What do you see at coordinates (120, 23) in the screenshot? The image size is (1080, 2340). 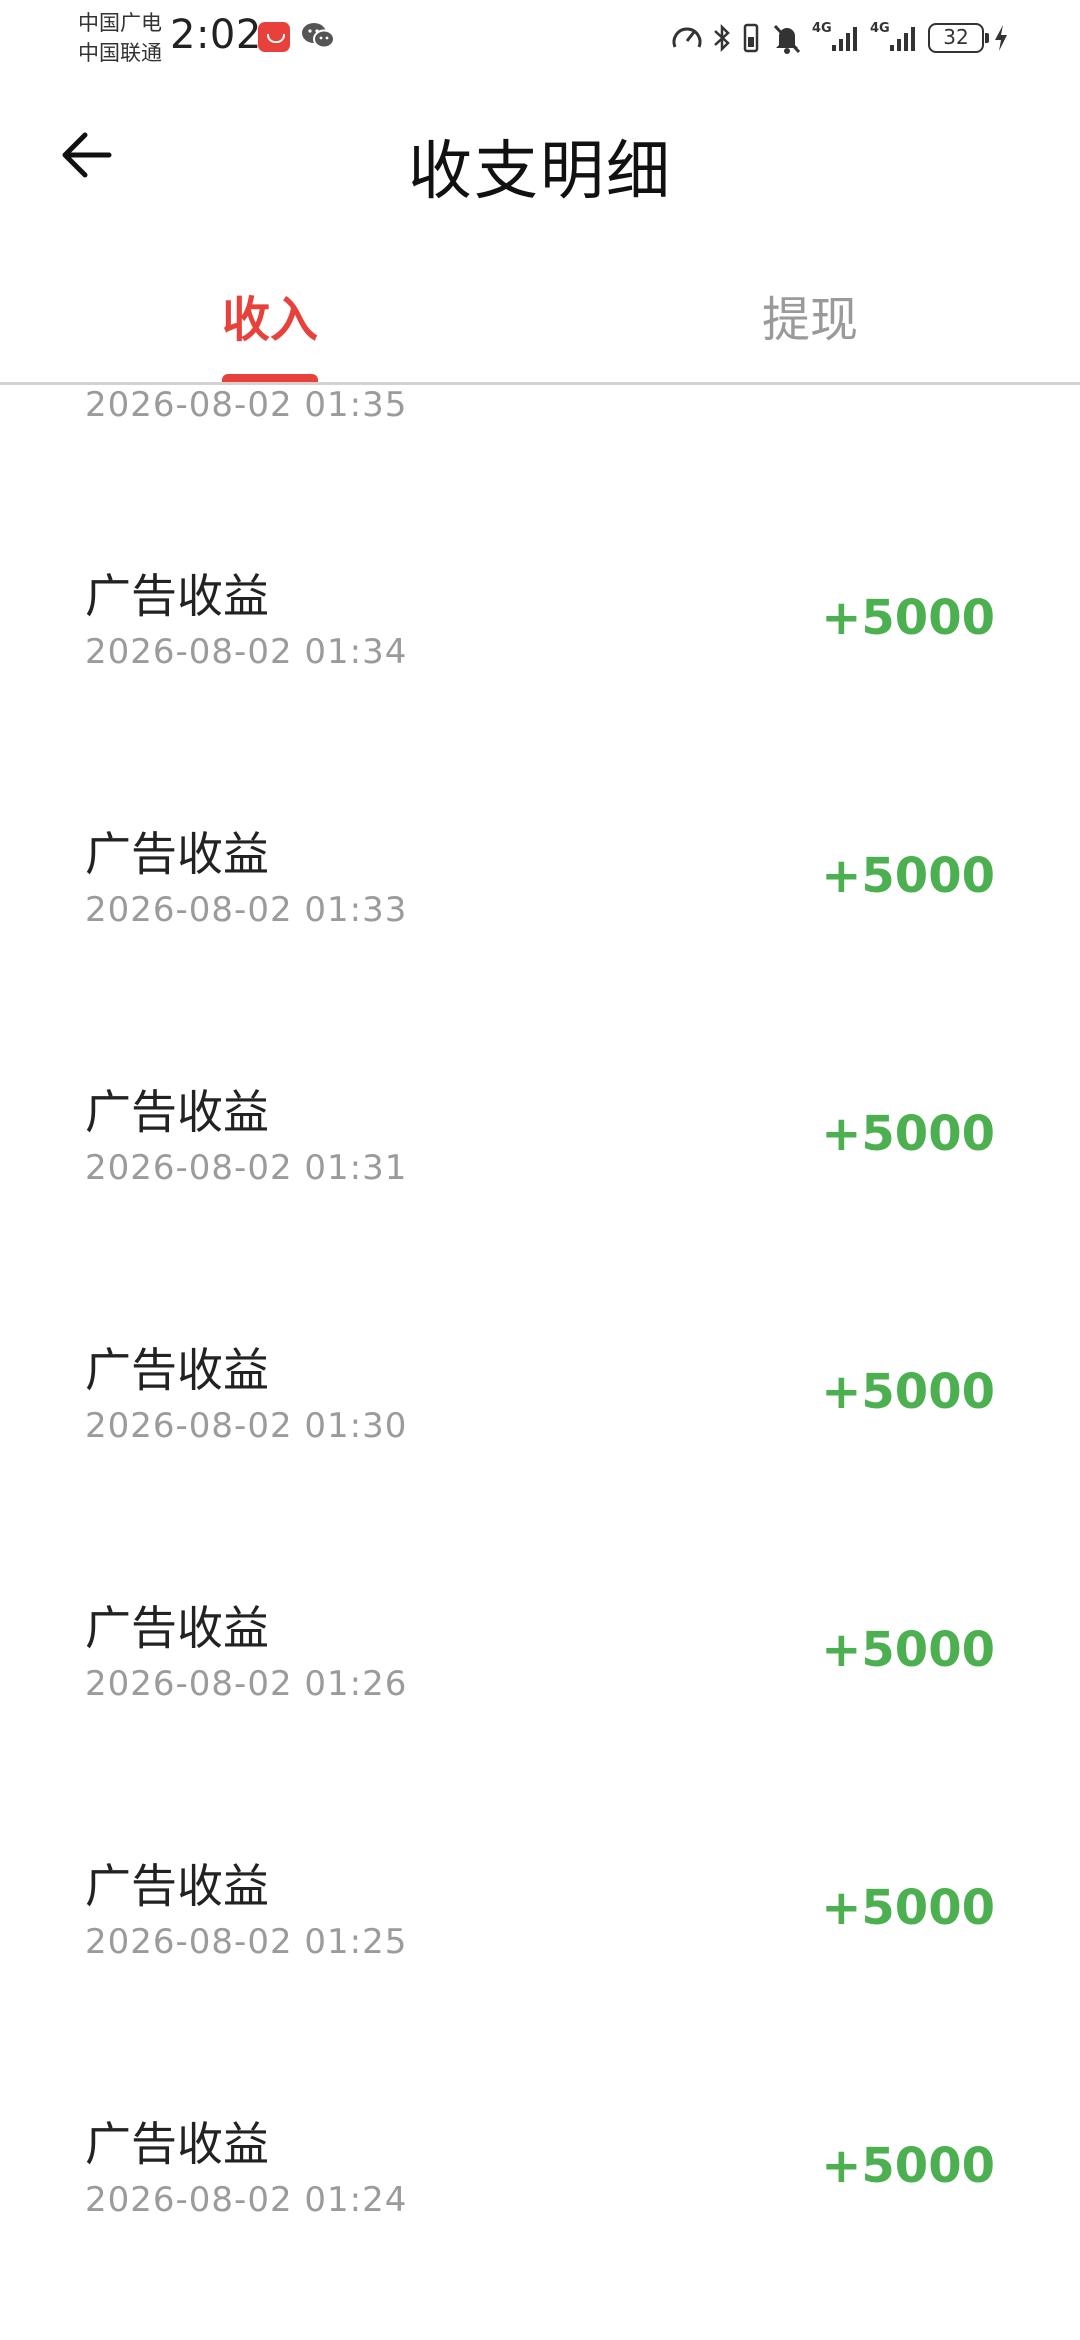 I see `carrier-1: 中国广电` at bounding box center [120, 23].